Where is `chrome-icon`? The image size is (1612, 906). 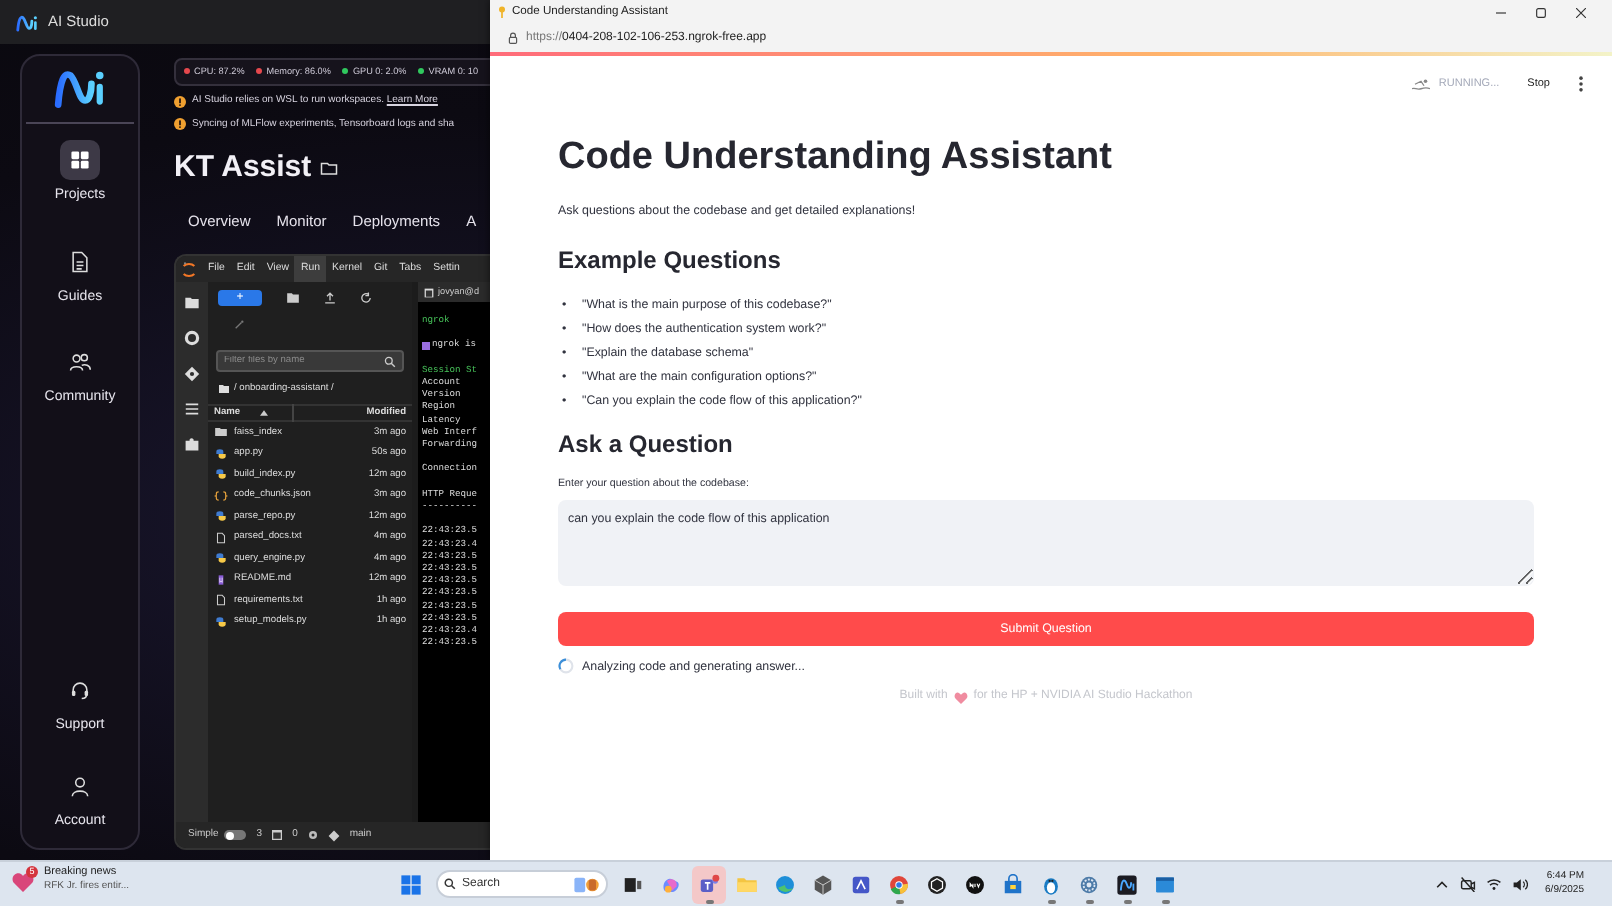
chrome-icon is located at coordinates (899, 884).